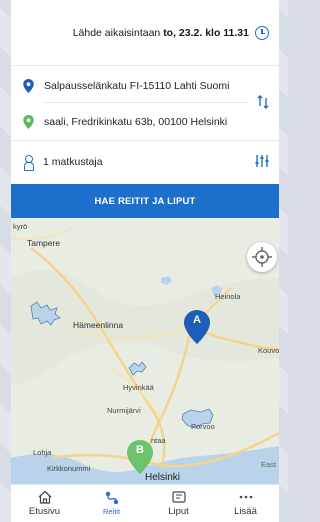 This screenshot has width=320, height=522. What do you see at coordinates (245, 511) in the screenshot?
I see `tab-more-label: Lisää` at bounding box center [245, 511].